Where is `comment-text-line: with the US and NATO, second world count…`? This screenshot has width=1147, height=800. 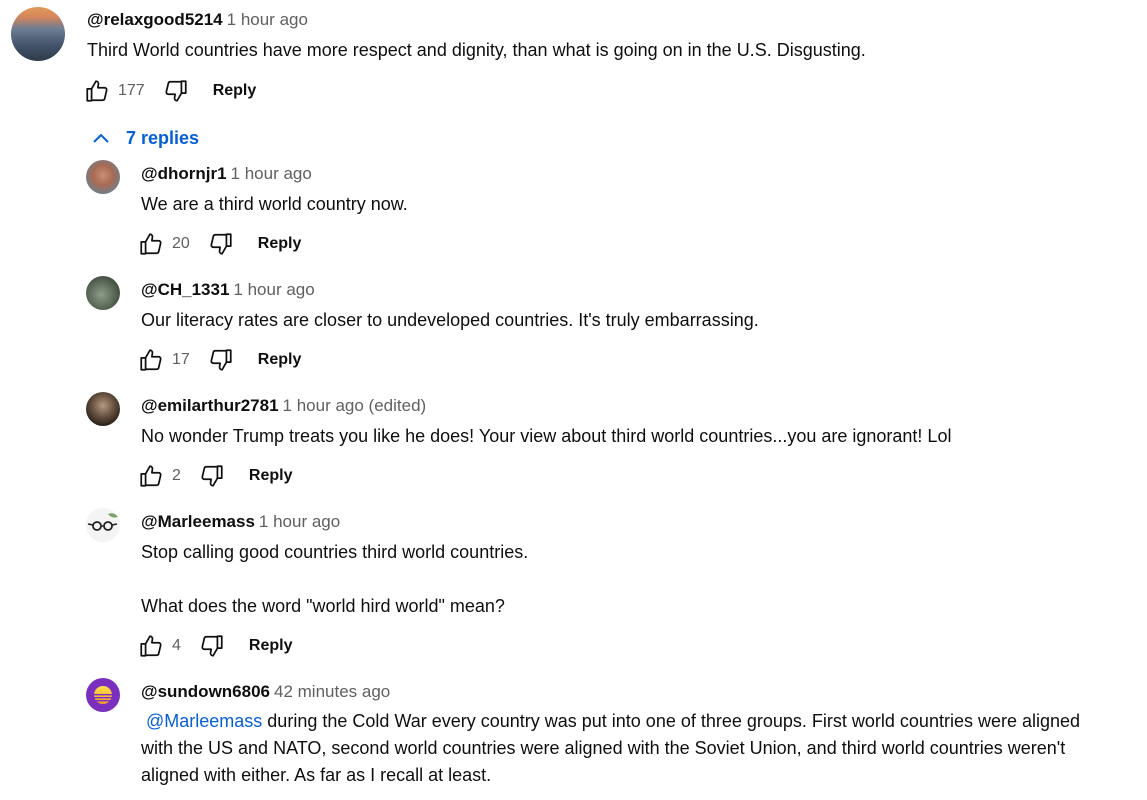
comment-text-line: with the US and NATO, second world count… is located at coordinates (603, 748).